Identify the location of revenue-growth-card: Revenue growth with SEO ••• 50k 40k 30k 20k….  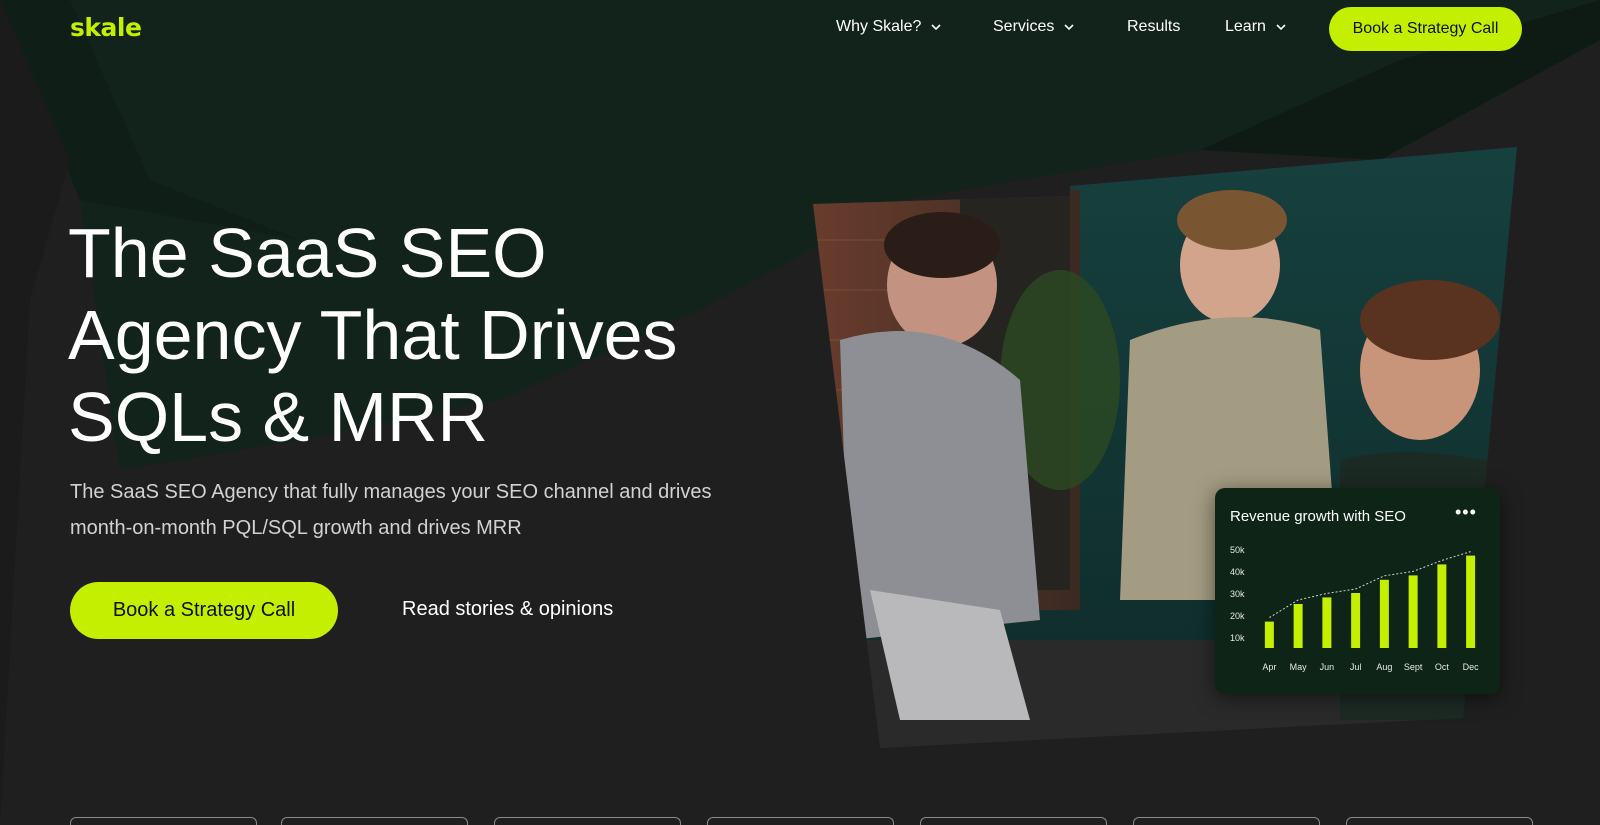
(1357, 591).